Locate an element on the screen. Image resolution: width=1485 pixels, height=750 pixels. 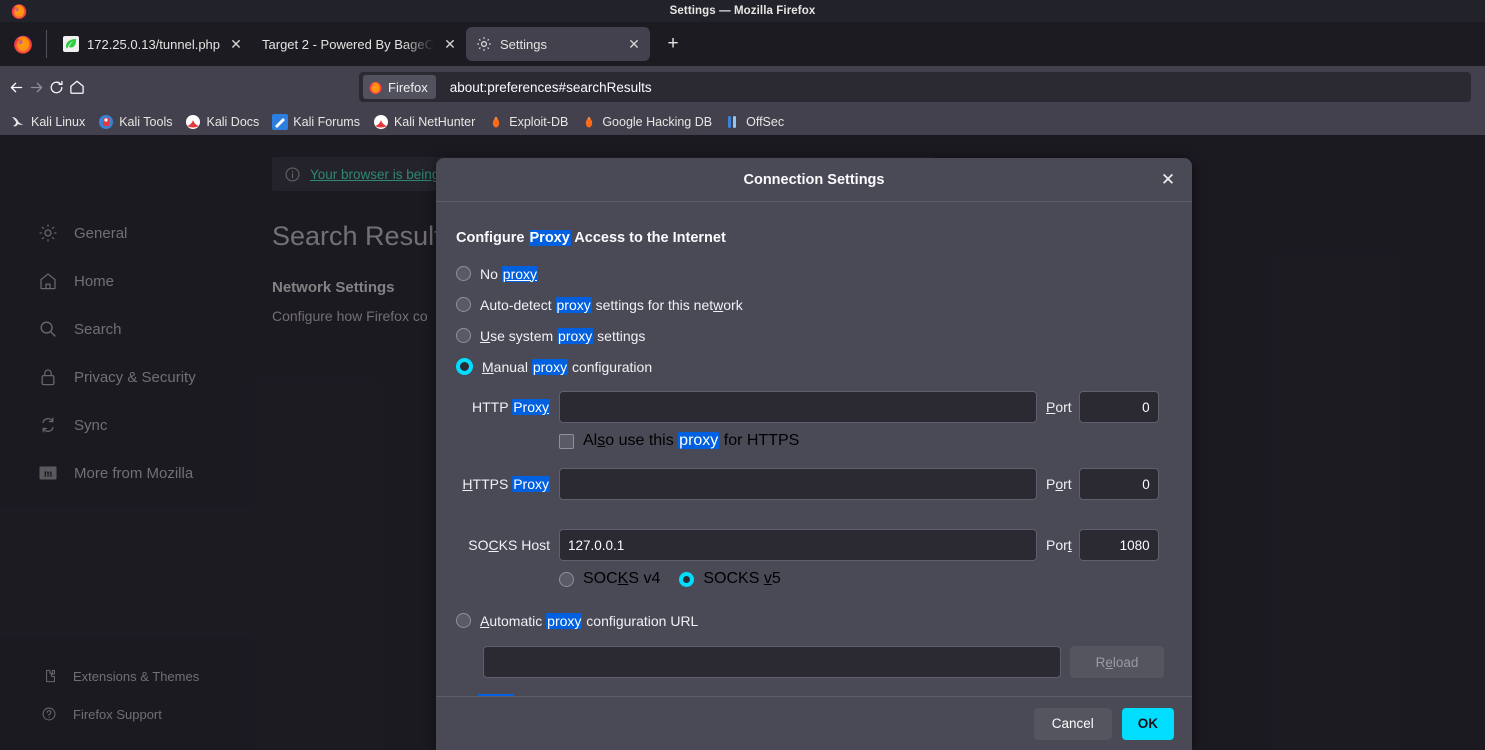
sidebar-item-extensions-themes: Extensions & Themes is located at coordinates (144, 676).